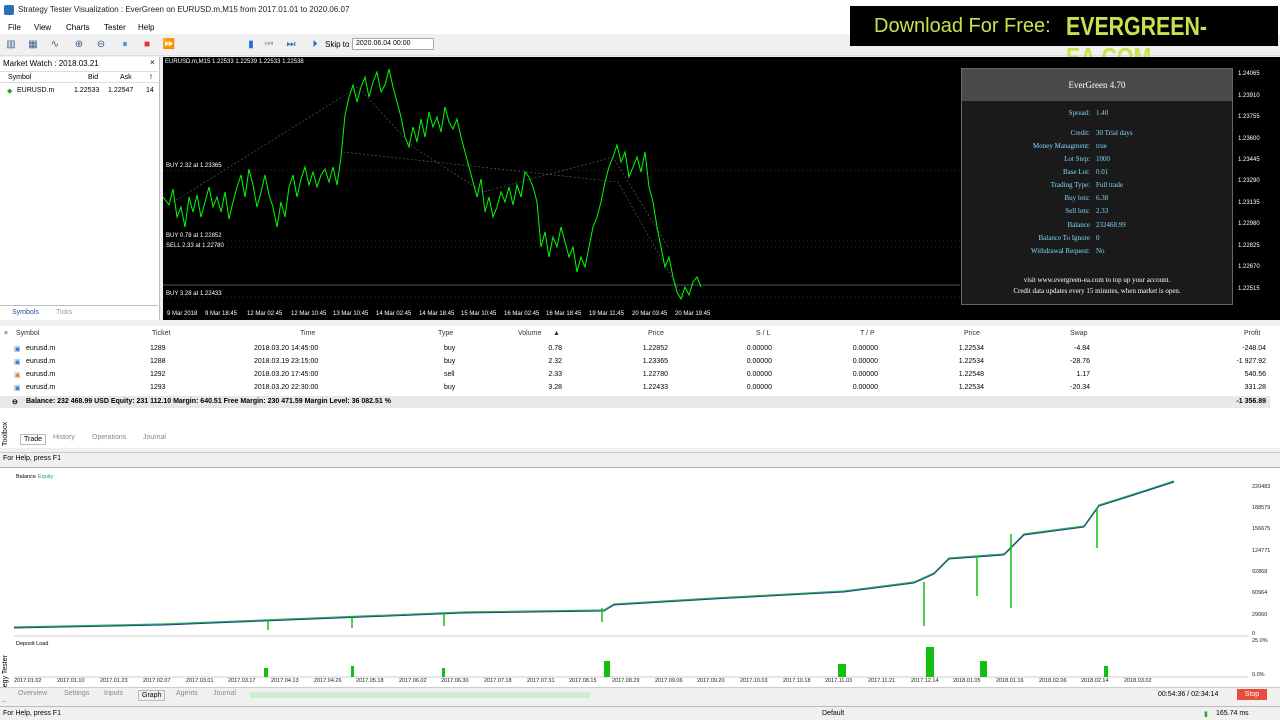 The width and height of the screenshot is (1280, 720). Describe the element at coordinates (76, 693) in the screenshot. I see `tab-settings: Settings` at that location.